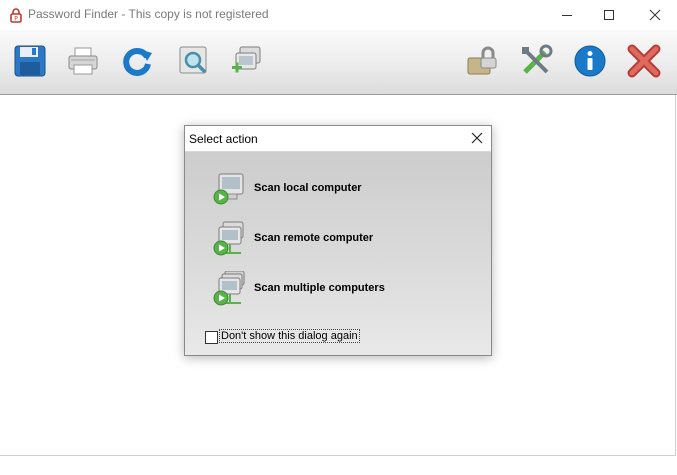 This screenshot has width=677, height=475. I want to click on scan-remote-computer-button: Scan remote computer, so click(341, 239).